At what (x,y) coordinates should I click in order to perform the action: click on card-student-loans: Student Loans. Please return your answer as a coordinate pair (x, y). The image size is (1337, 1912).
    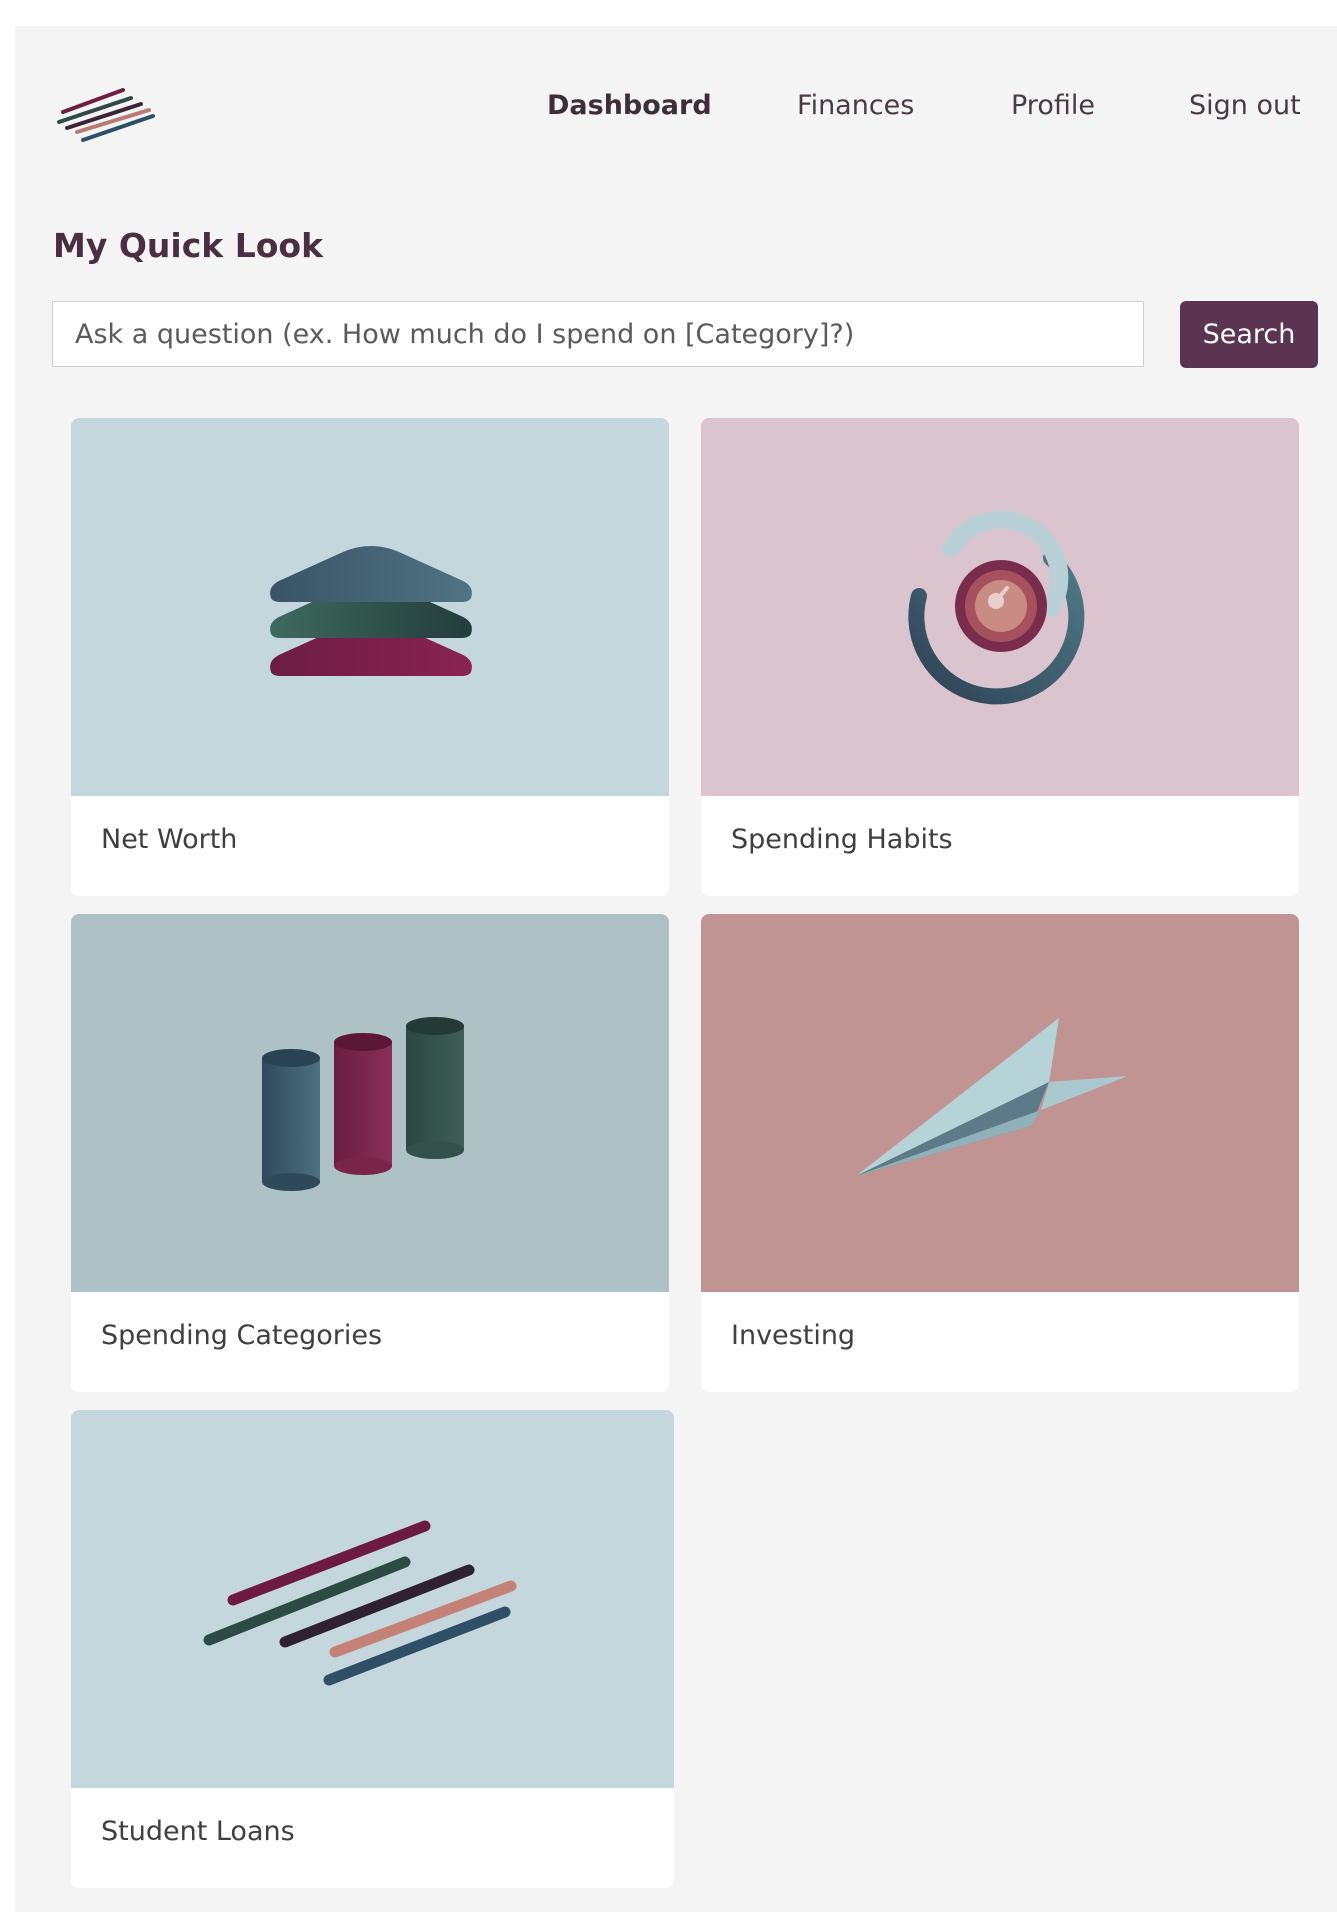
    Looking at the image, I should click on (372, 1649).